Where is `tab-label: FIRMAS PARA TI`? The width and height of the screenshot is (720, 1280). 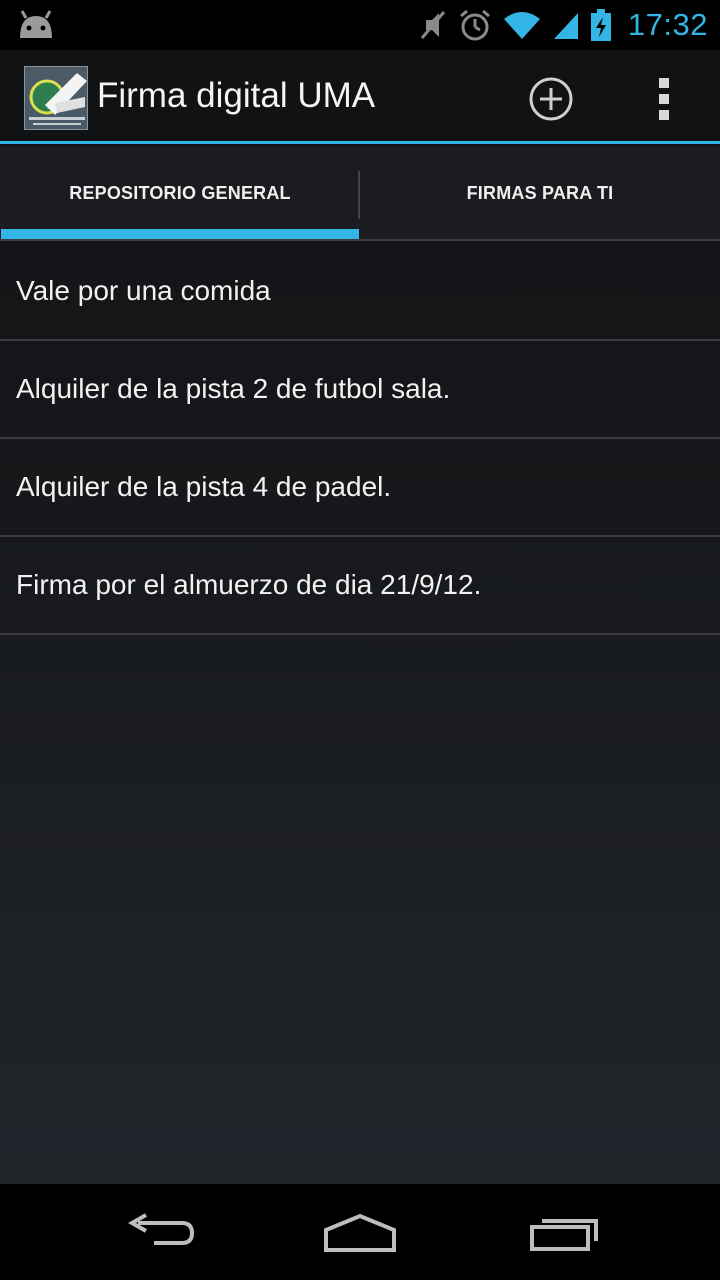 tab-label: FIRMAS PARA TI is located at coordinates (540, 192).